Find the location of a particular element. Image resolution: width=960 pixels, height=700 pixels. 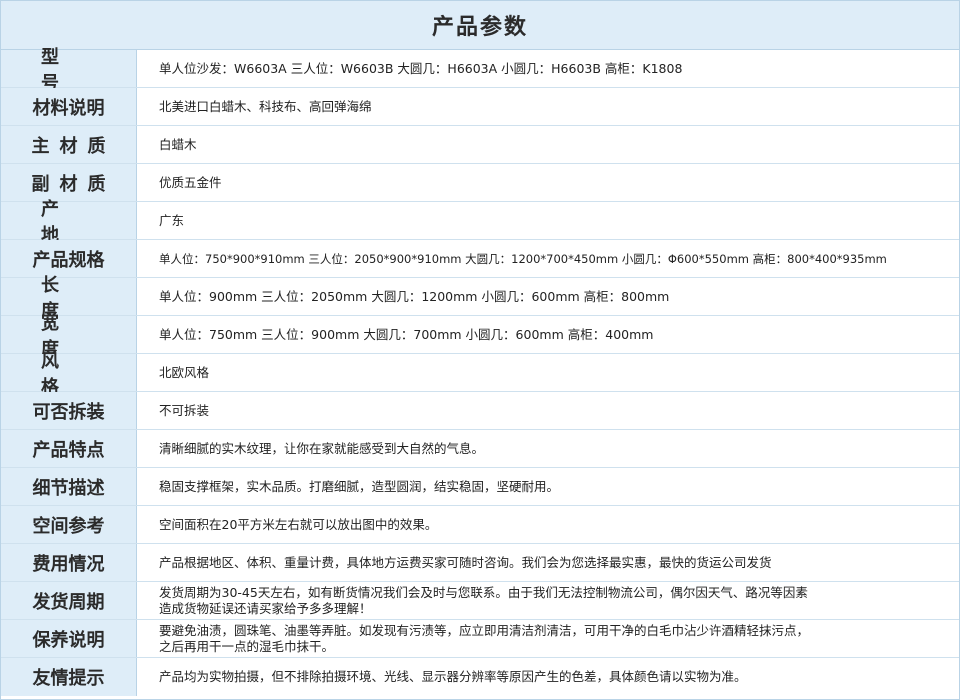

row-label: 保养说明 is located at coordinates (69, 638).